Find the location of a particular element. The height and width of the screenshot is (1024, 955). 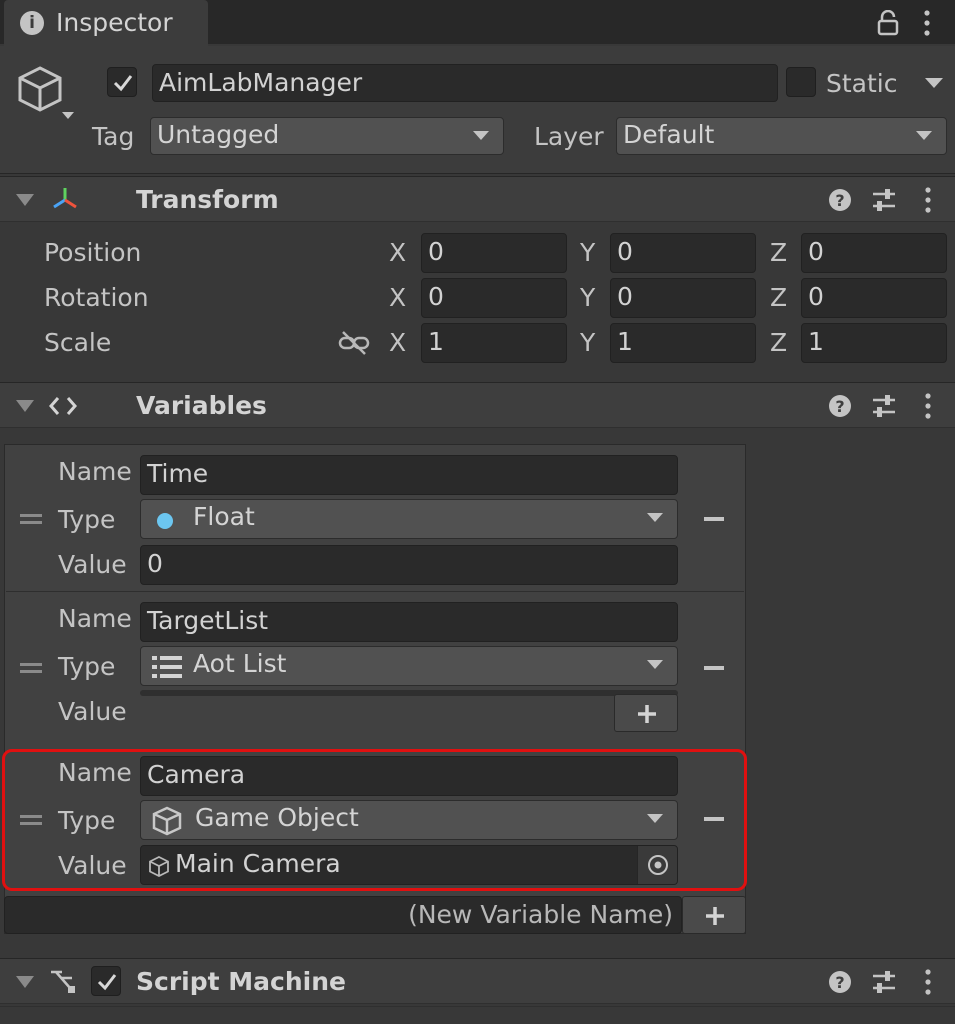

static-checkbox is located at coordinates (801, 82).